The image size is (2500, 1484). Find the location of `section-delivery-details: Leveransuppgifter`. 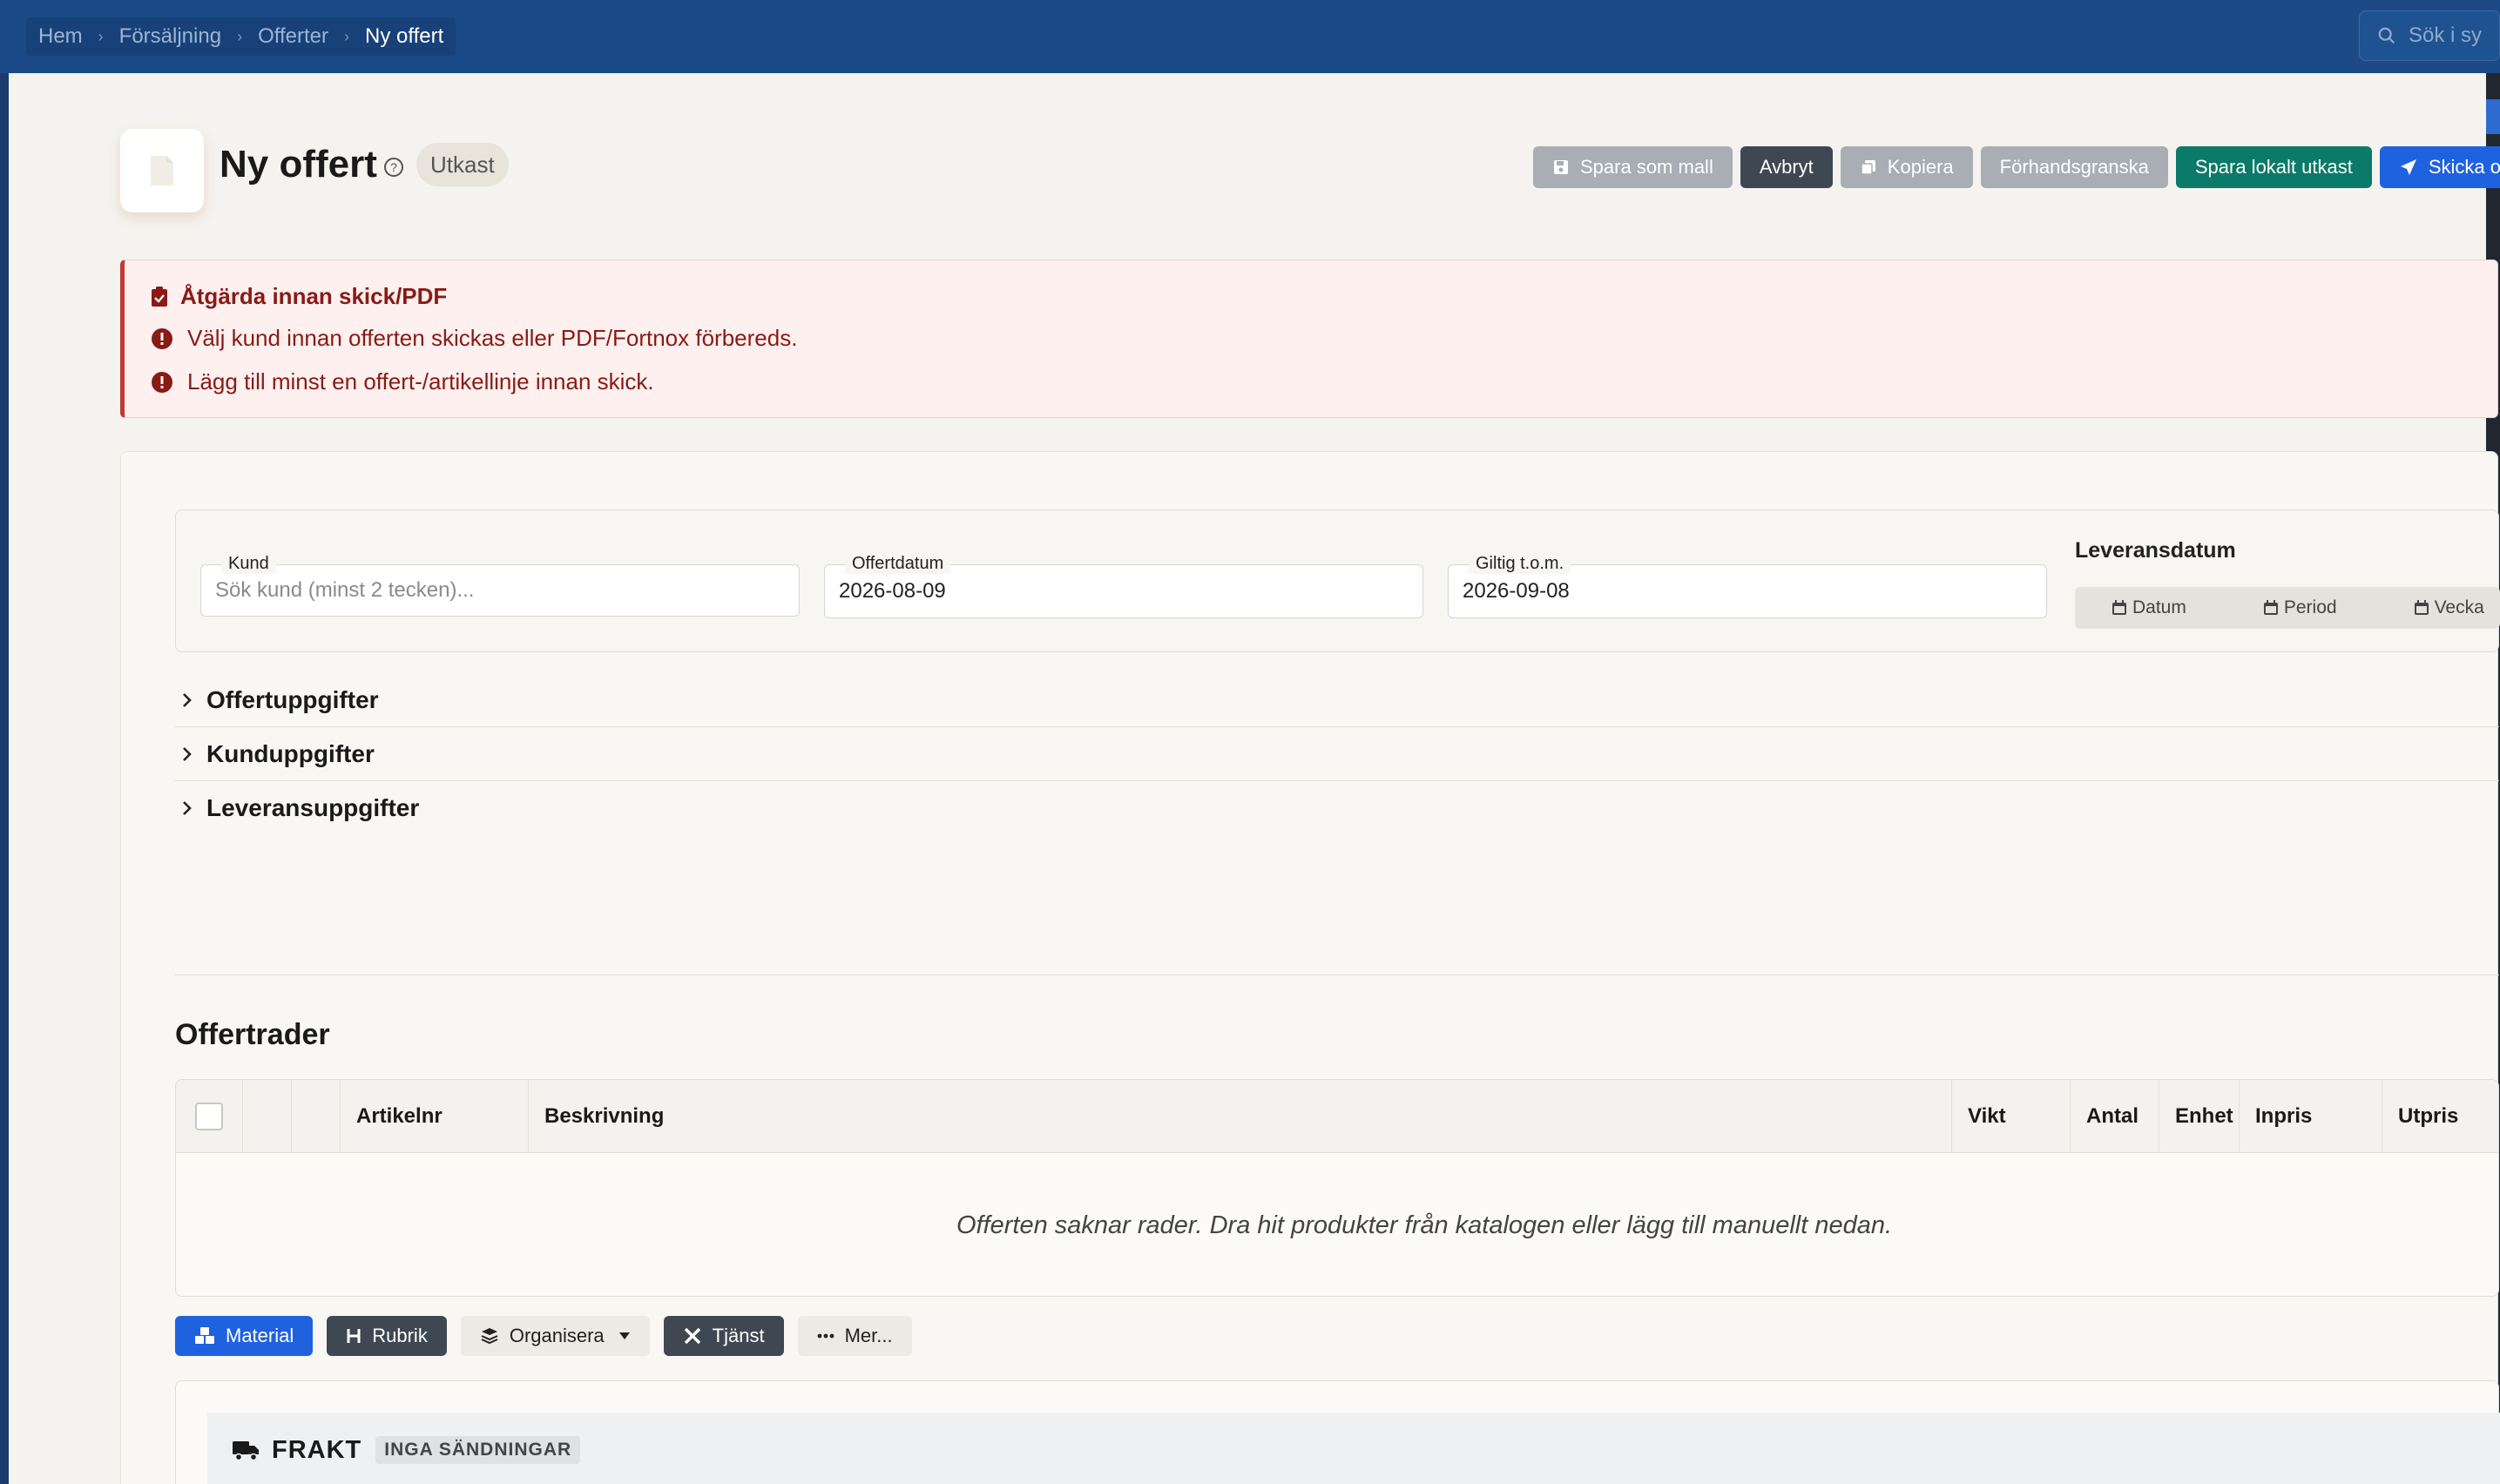

section-delivery-details: Leveransuppgifter is located at coordinates (1337, 808).